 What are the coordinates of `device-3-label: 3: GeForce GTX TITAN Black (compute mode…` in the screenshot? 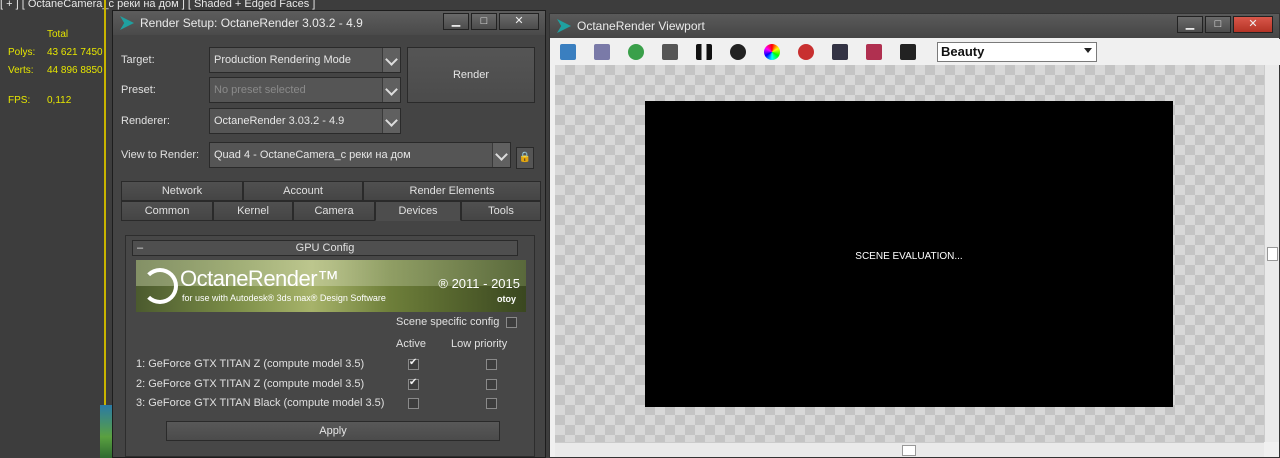 It's located at (260, 403).